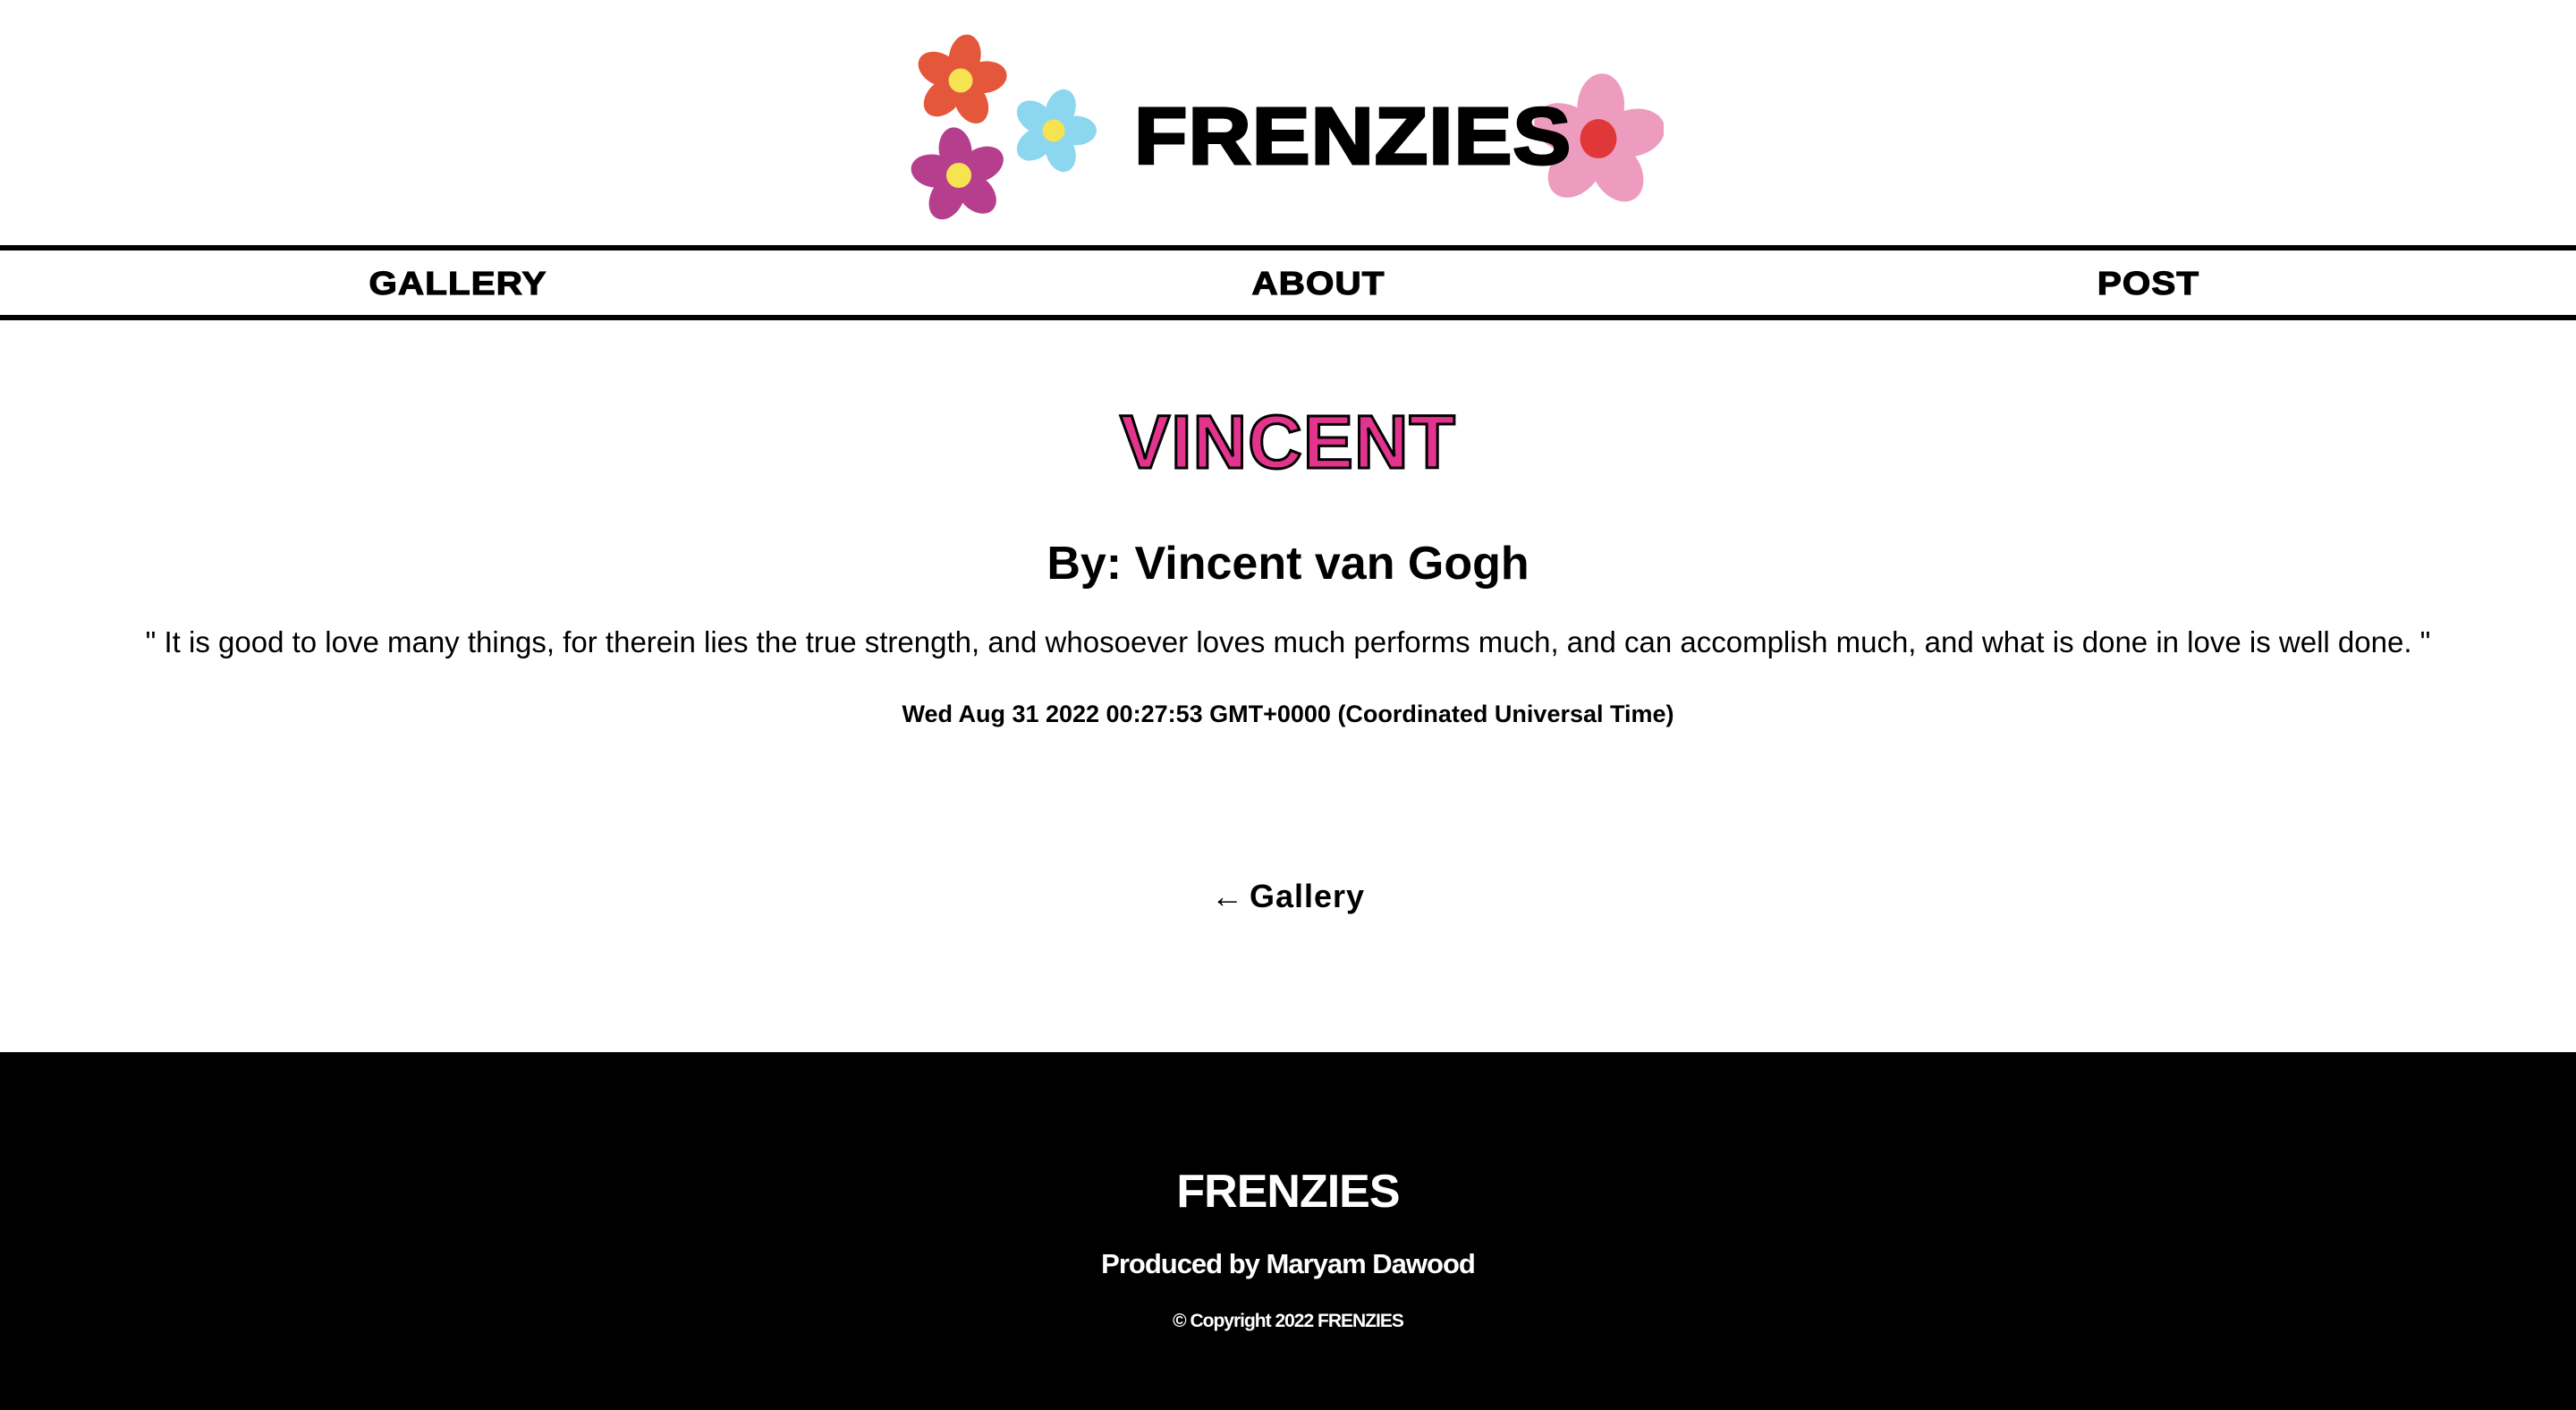  I want to click on orange-flower-icon, so click(962, 79).